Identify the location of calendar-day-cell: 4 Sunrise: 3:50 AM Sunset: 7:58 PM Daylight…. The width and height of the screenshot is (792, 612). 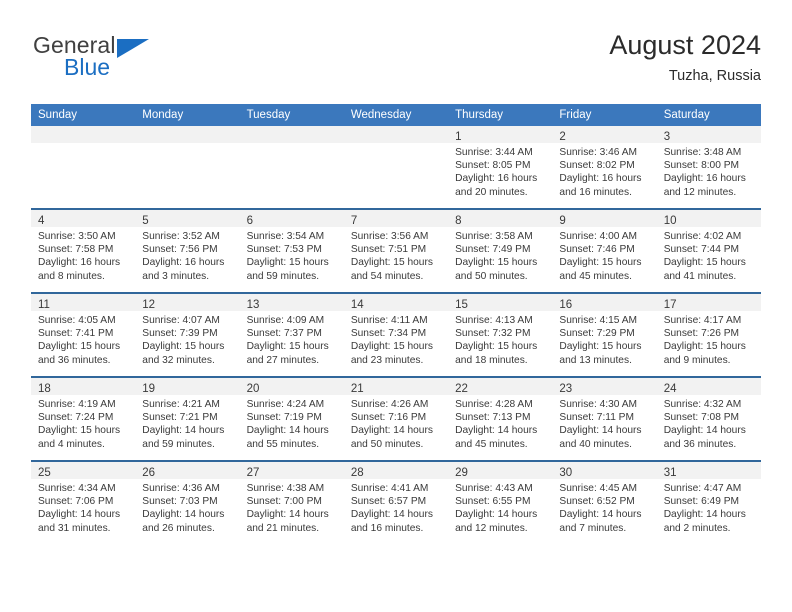
(83, 250).